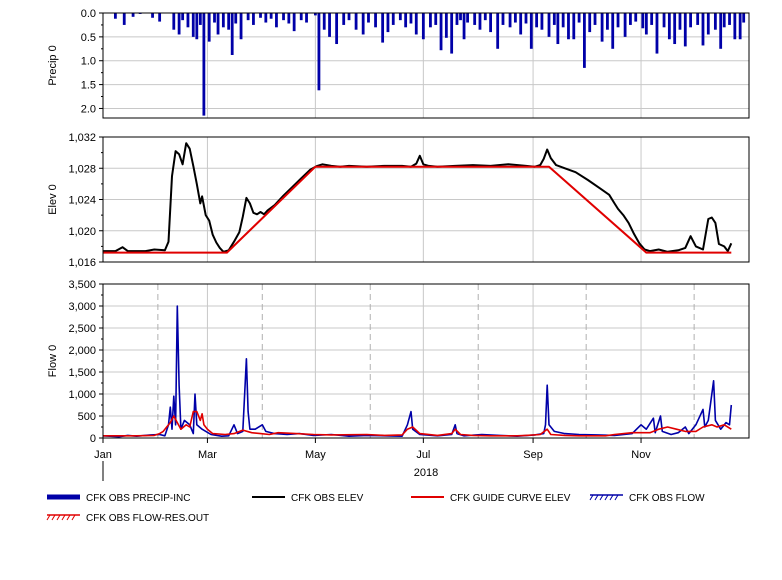  Describe the element at coordinates (82, 232) in the screenshot. I see `elev-y-tick-label: 1,020` at that location.